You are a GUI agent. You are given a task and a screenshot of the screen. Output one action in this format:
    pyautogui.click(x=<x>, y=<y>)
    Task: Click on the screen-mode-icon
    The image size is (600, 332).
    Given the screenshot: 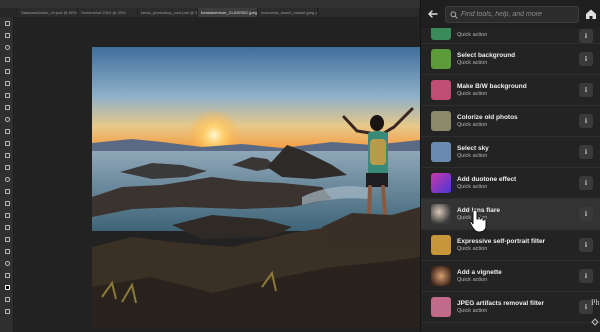 What is the action you would take?
    pyautogui.click(x=7, y=311)
    